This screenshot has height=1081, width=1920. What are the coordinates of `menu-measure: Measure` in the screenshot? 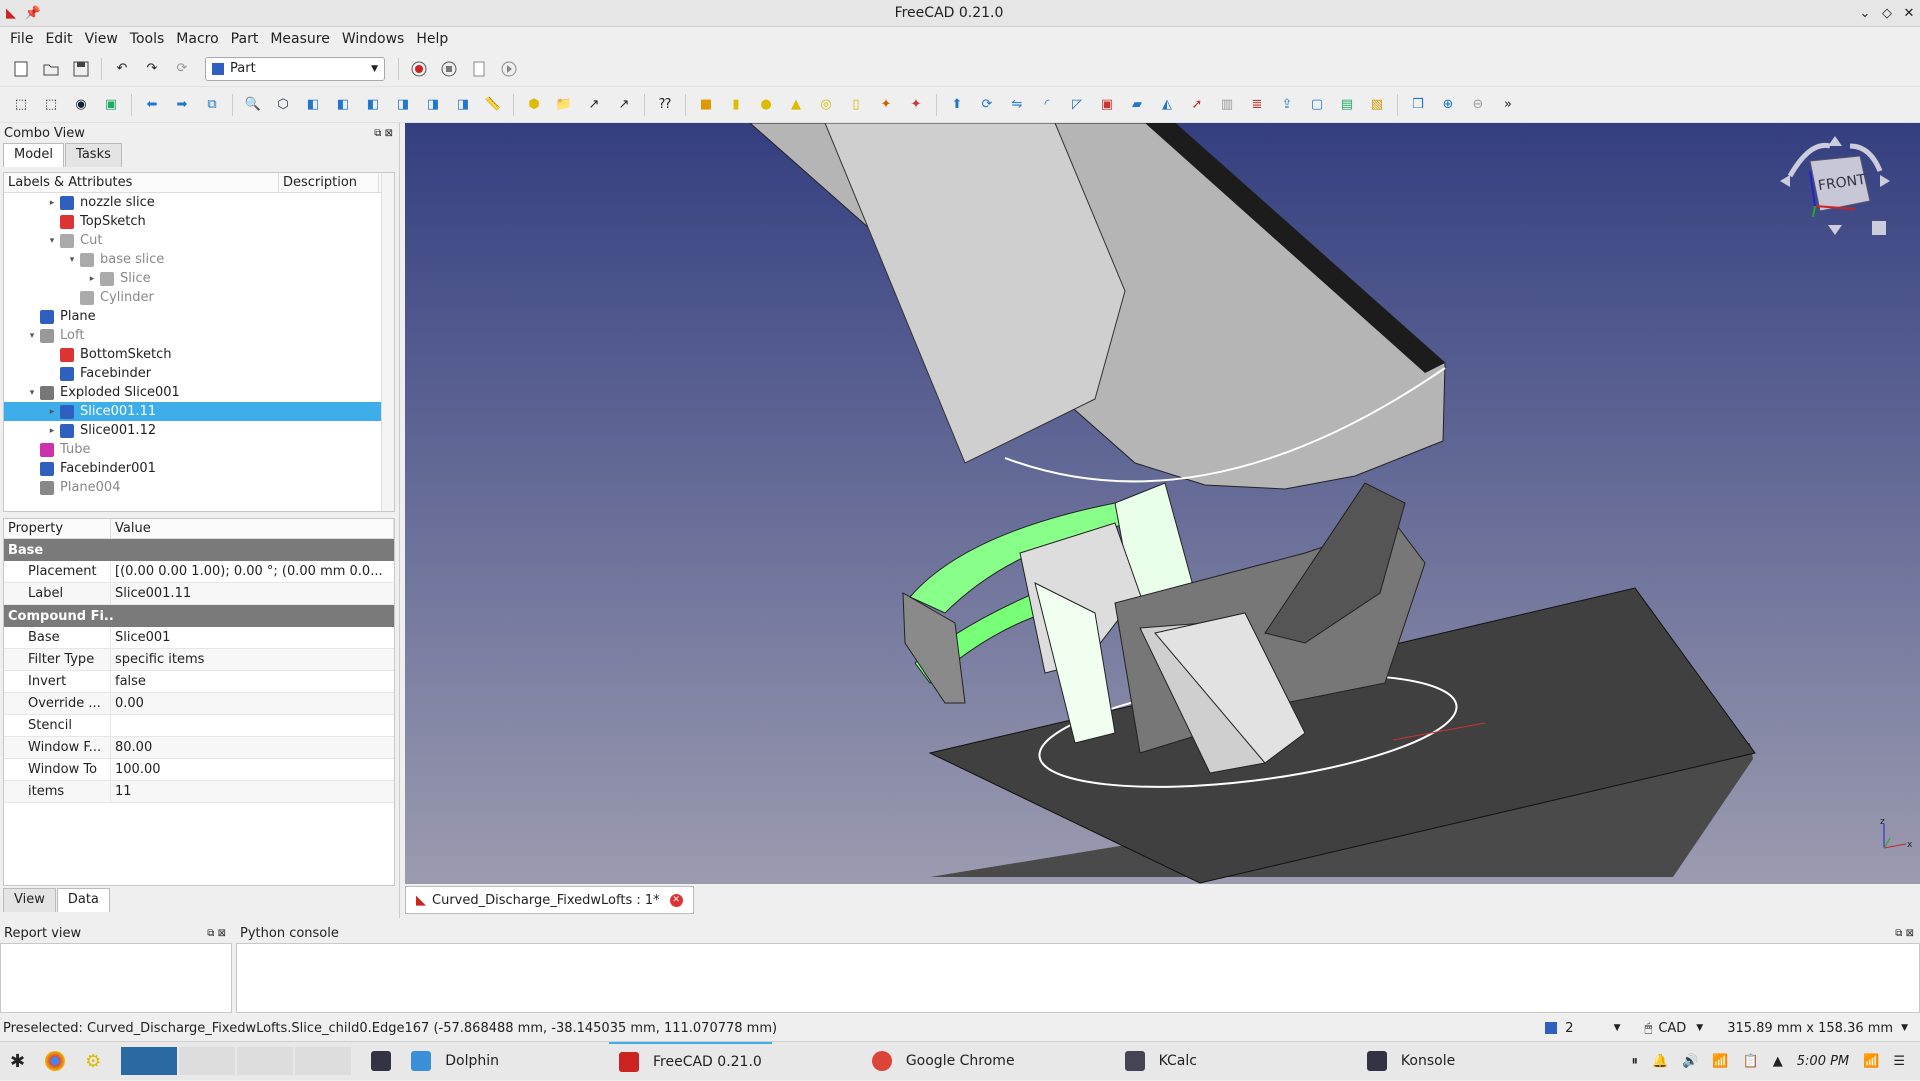 It's located at (300, 39).